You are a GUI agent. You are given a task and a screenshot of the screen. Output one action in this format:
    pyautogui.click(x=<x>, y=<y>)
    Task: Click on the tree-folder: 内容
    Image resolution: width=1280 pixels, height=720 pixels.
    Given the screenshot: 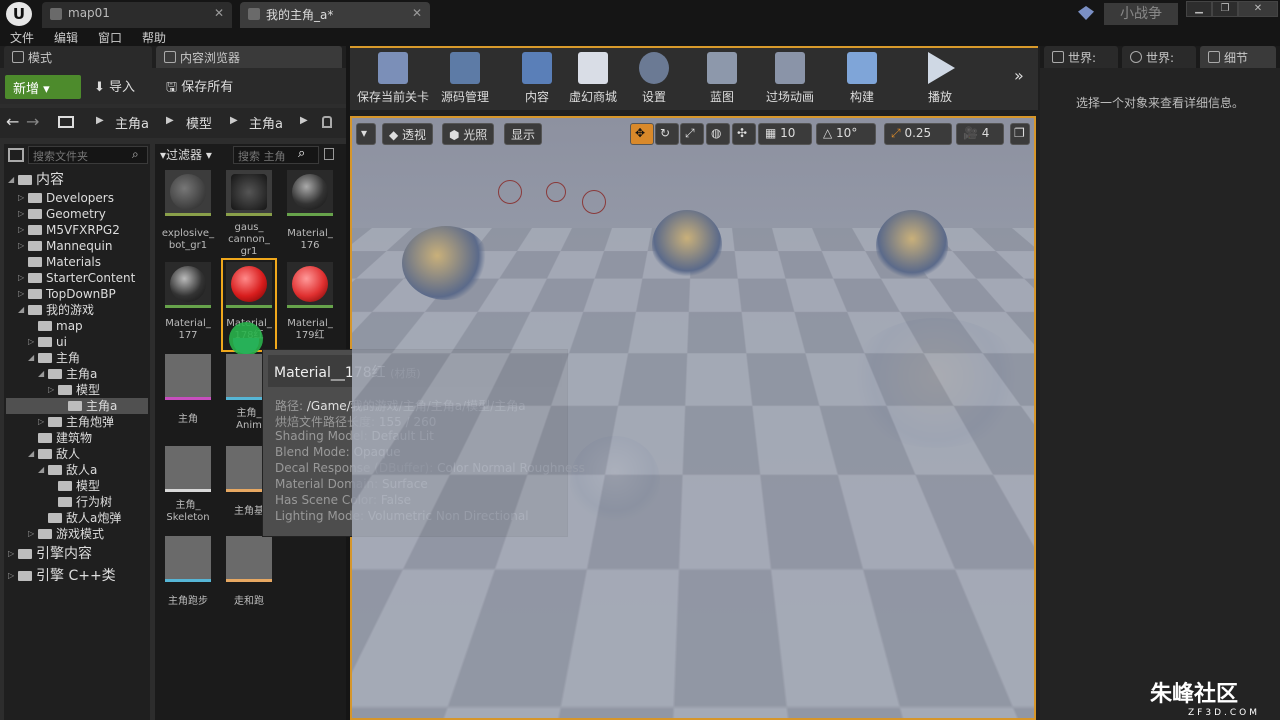 What is the action you would take?
    pyautogui.click(x=41, y=180)
    